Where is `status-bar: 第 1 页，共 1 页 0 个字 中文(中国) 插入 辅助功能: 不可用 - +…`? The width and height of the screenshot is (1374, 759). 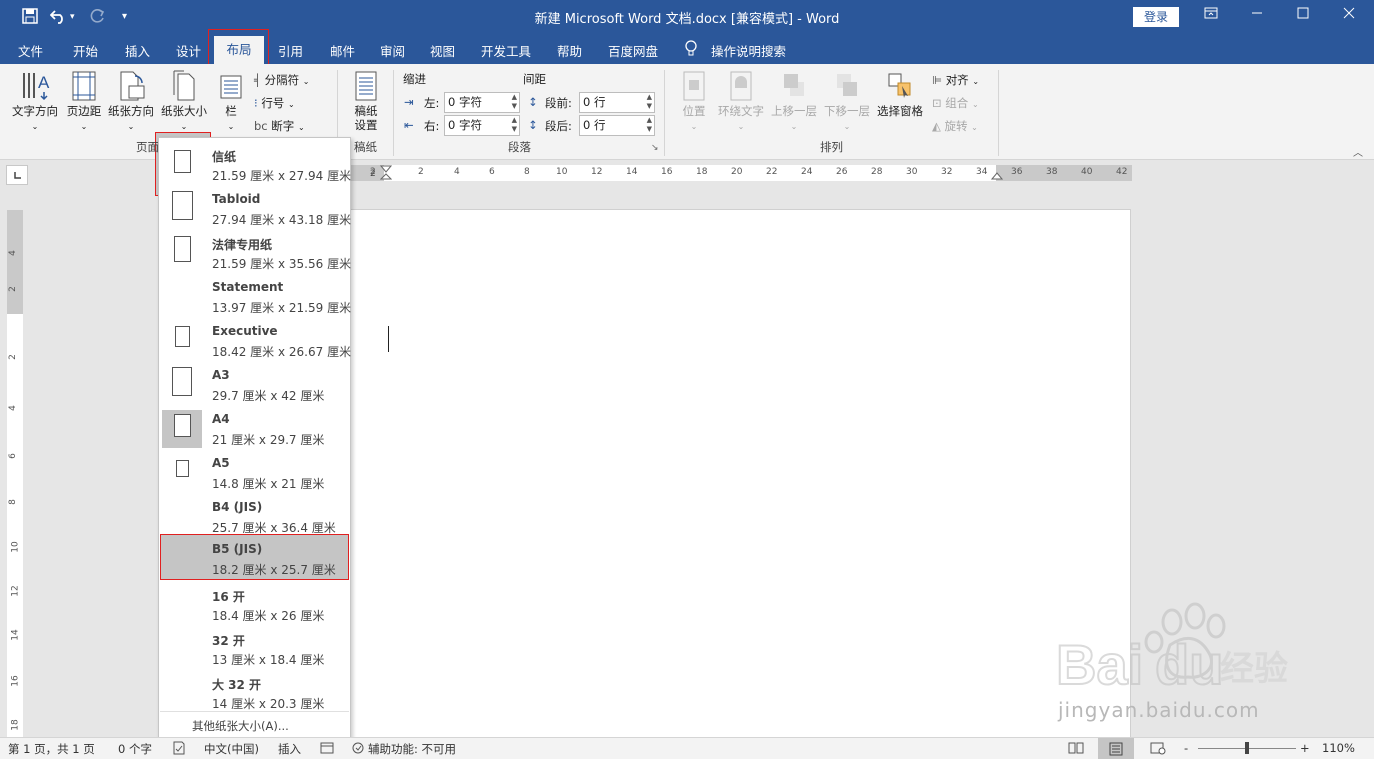
status-bar: 第 1 页，共 1 页 0 个字 中文(中国) 插入 辅助功能: 不可用 - +… is located at coordinates (687, 748).